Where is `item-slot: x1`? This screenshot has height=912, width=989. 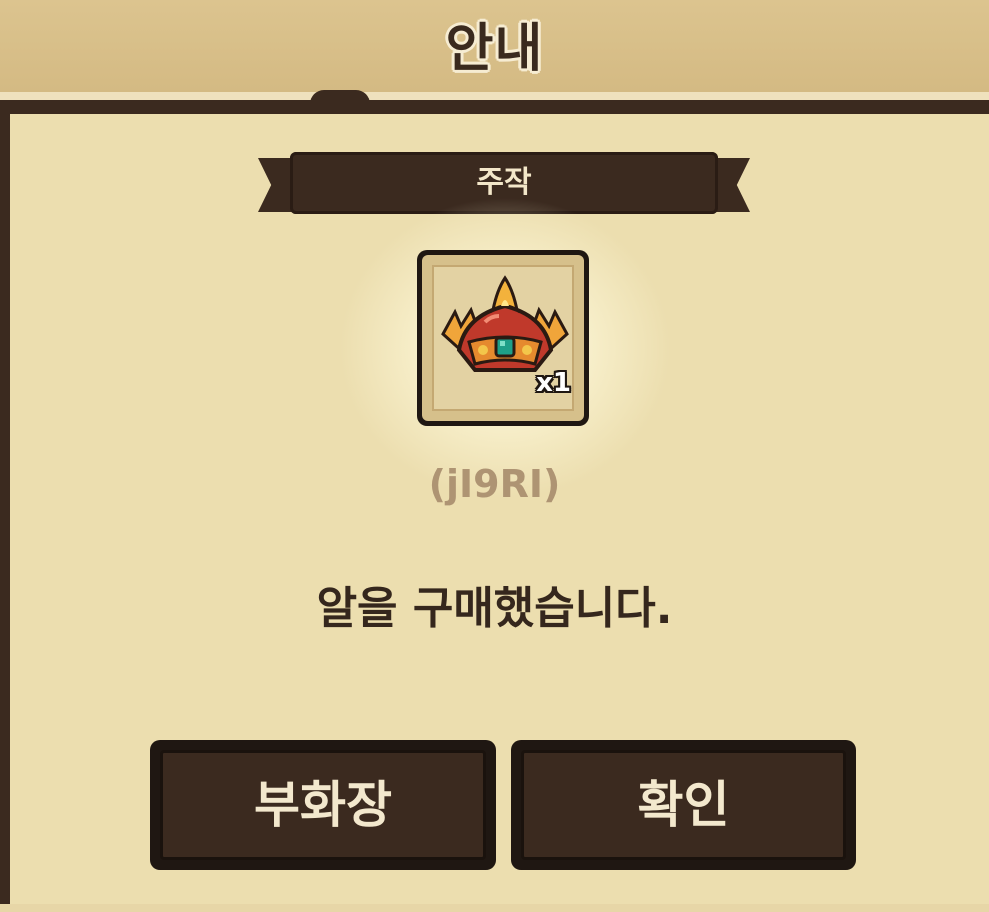 item-slot: x1 is located at coordinates (503, 338).